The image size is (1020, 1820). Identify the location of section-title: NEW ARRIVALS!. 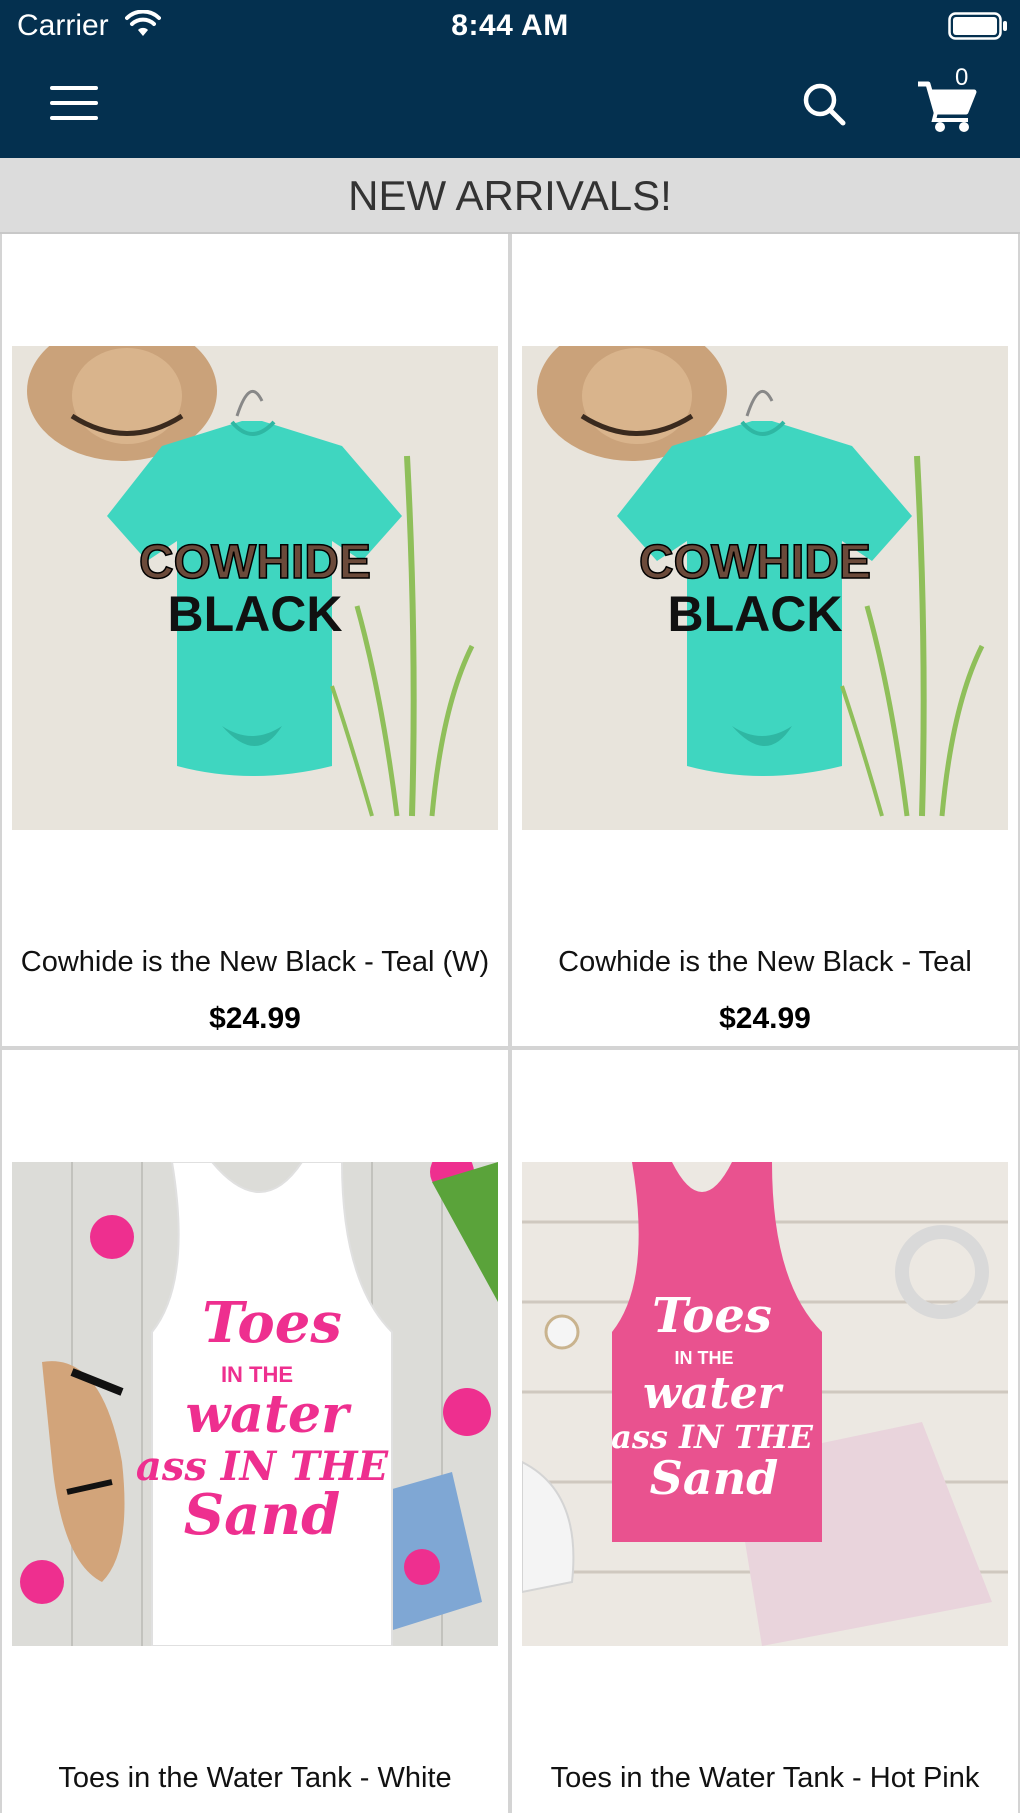
(510, 196).